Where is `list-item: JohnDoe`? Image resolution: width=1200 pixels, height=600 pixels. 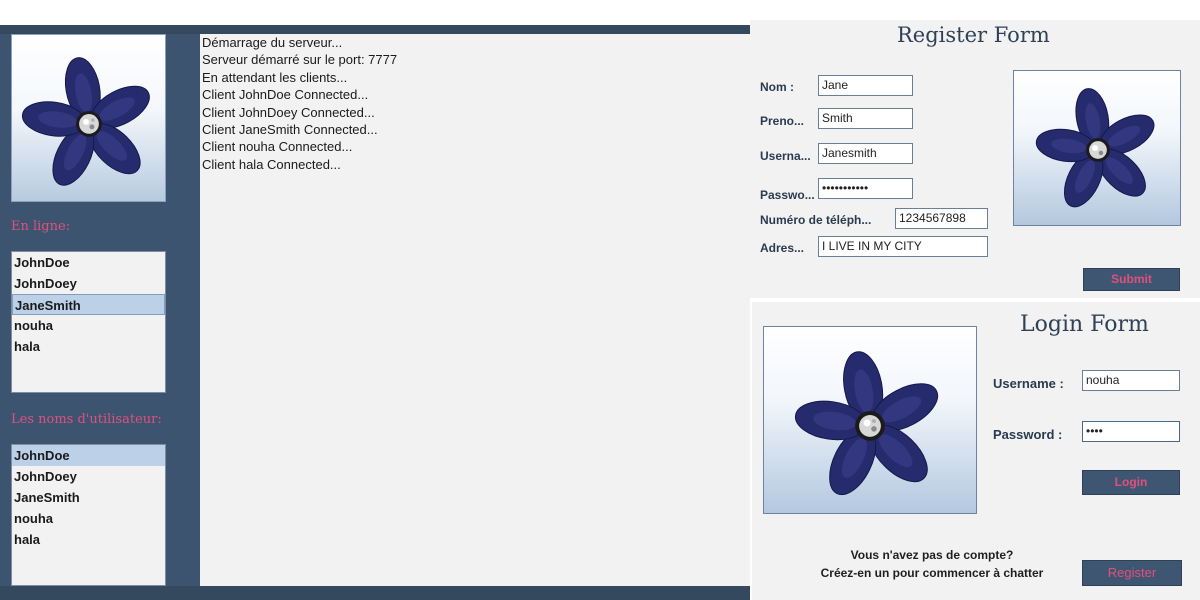 list-item: JohnDoe is located at coordinates (88, 262).